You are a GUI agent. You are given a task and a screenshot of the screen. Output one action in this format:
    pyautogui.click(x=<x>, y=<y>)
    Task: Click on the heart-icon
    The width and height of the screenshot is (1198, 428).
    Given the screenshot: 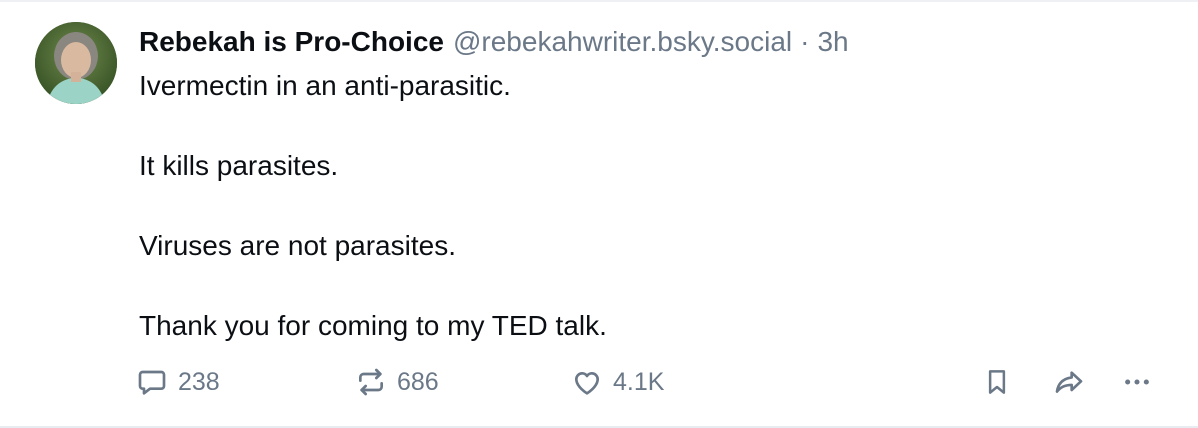 What is the action you would take?
    pyautogui.click(x=587, y=383)
    